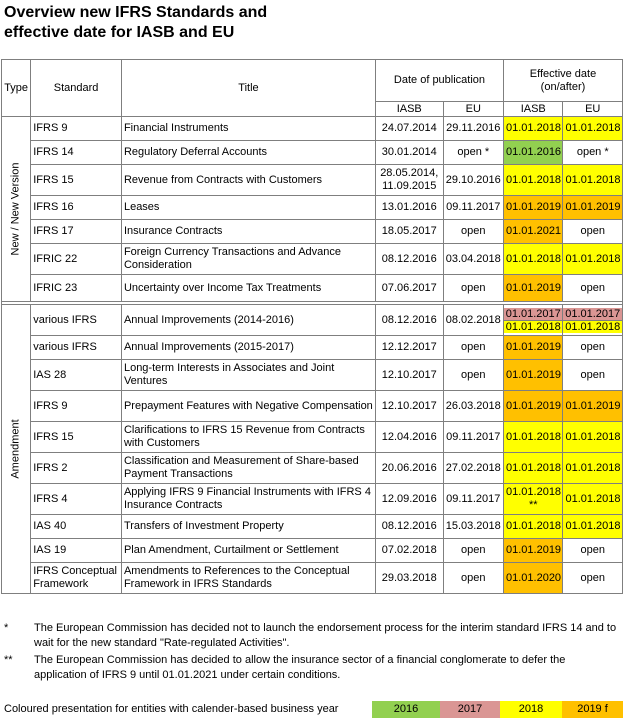 This screenshot has width=624, height=719. I want to click on title-cell: Uncertainty over Income Tax Treatments, so click(248, 288).